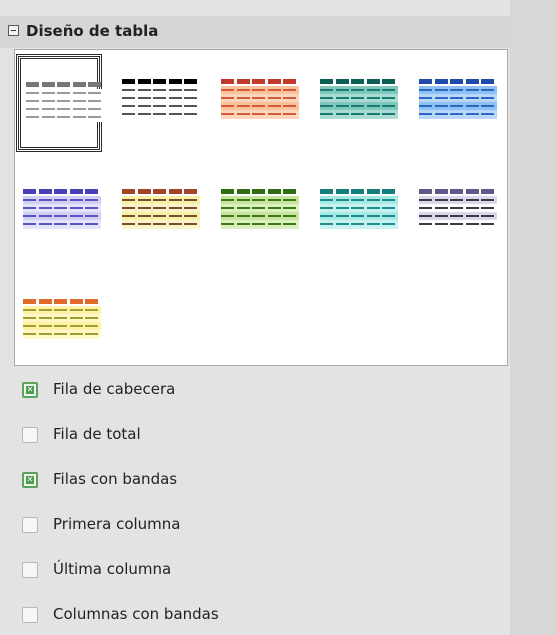 Image resolution: width=556 pixels, height=635 pixels. I want to click on banded-columns-checkbox: ✕, so click(30, 615).